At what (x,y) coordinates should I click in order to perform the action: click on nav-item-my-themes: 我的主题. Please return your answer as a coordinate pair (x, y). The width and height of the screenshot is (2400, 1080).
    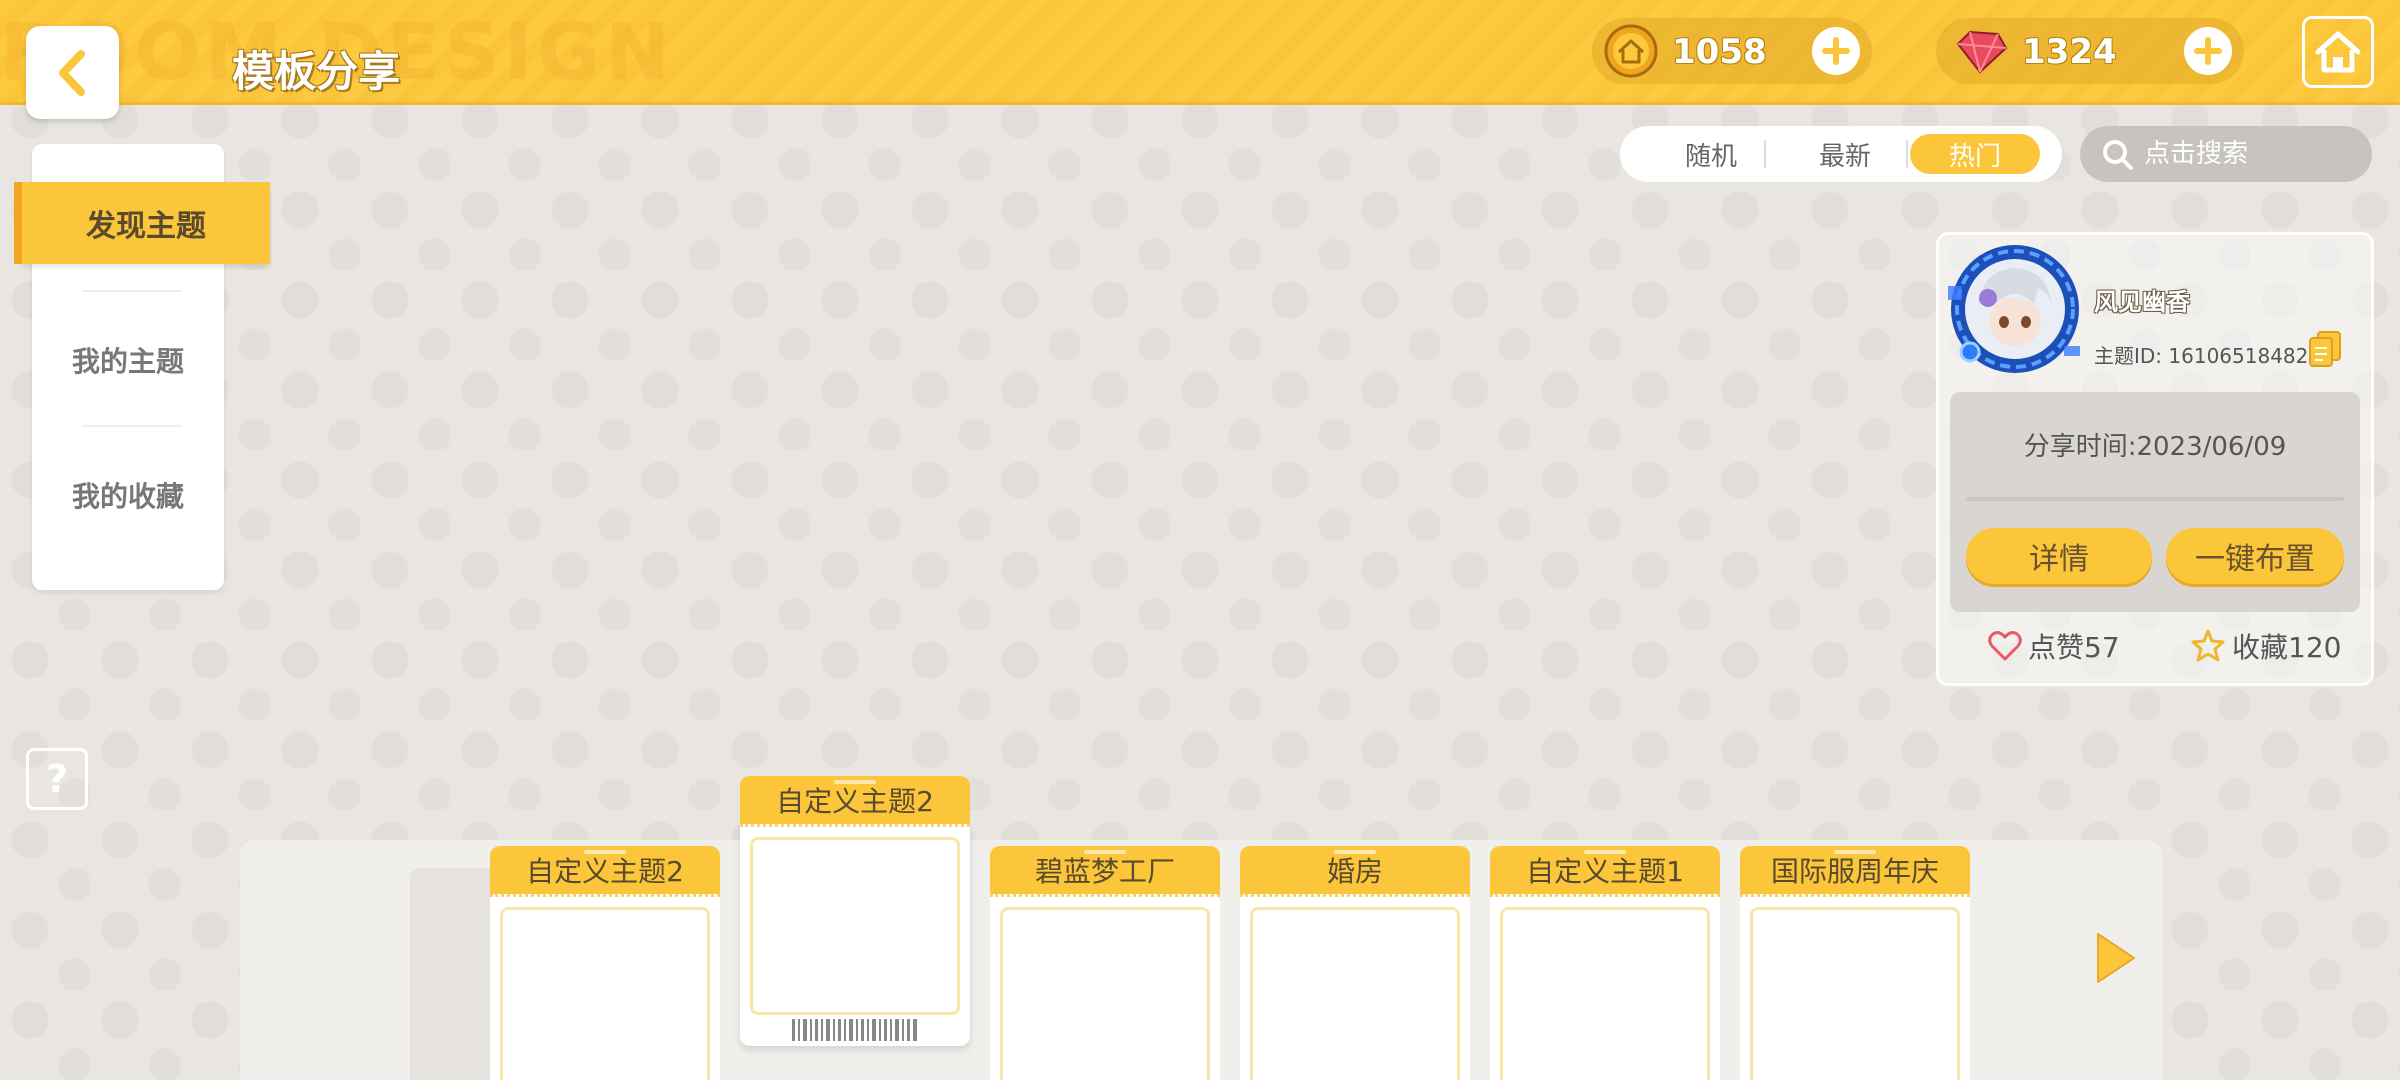
    Looking at the image, I should click on (128, 360).